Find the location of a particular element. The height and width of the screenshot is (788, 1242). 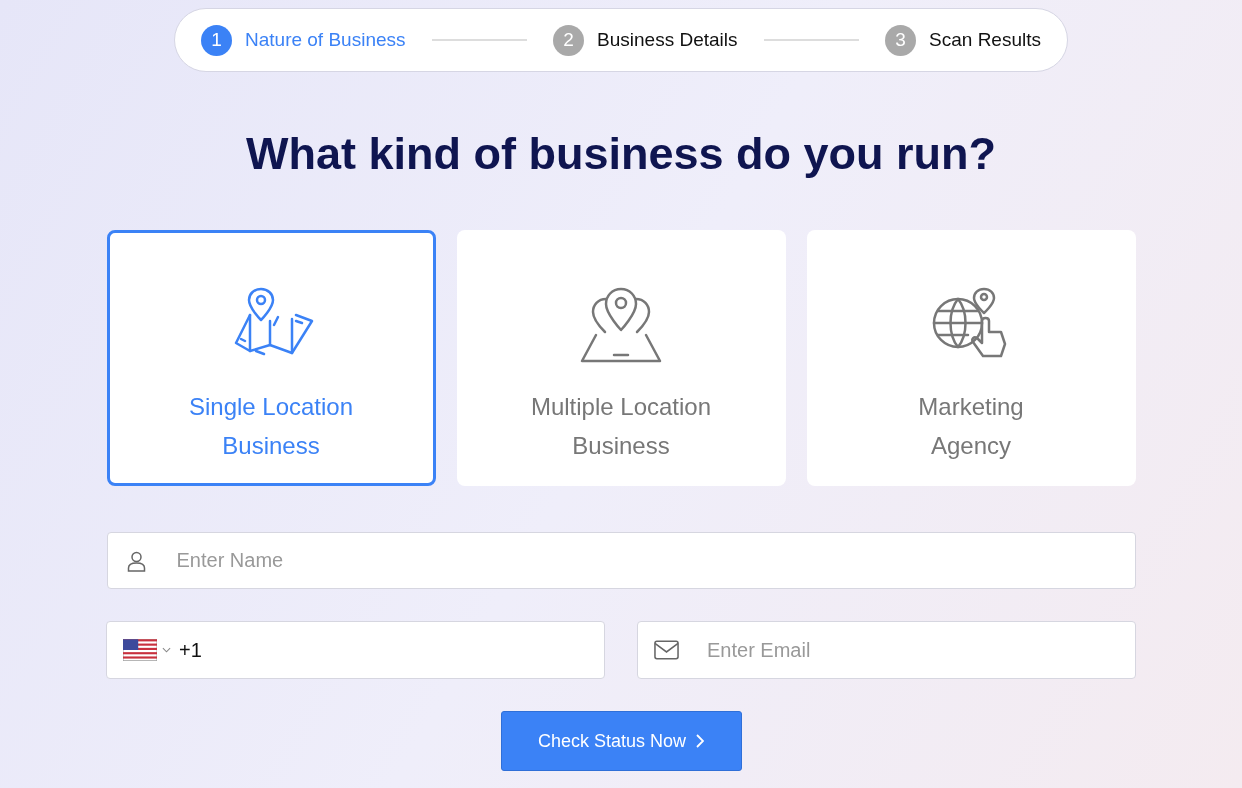

page-heading: What kind of business do you run? is located at coordinates (621, 154).